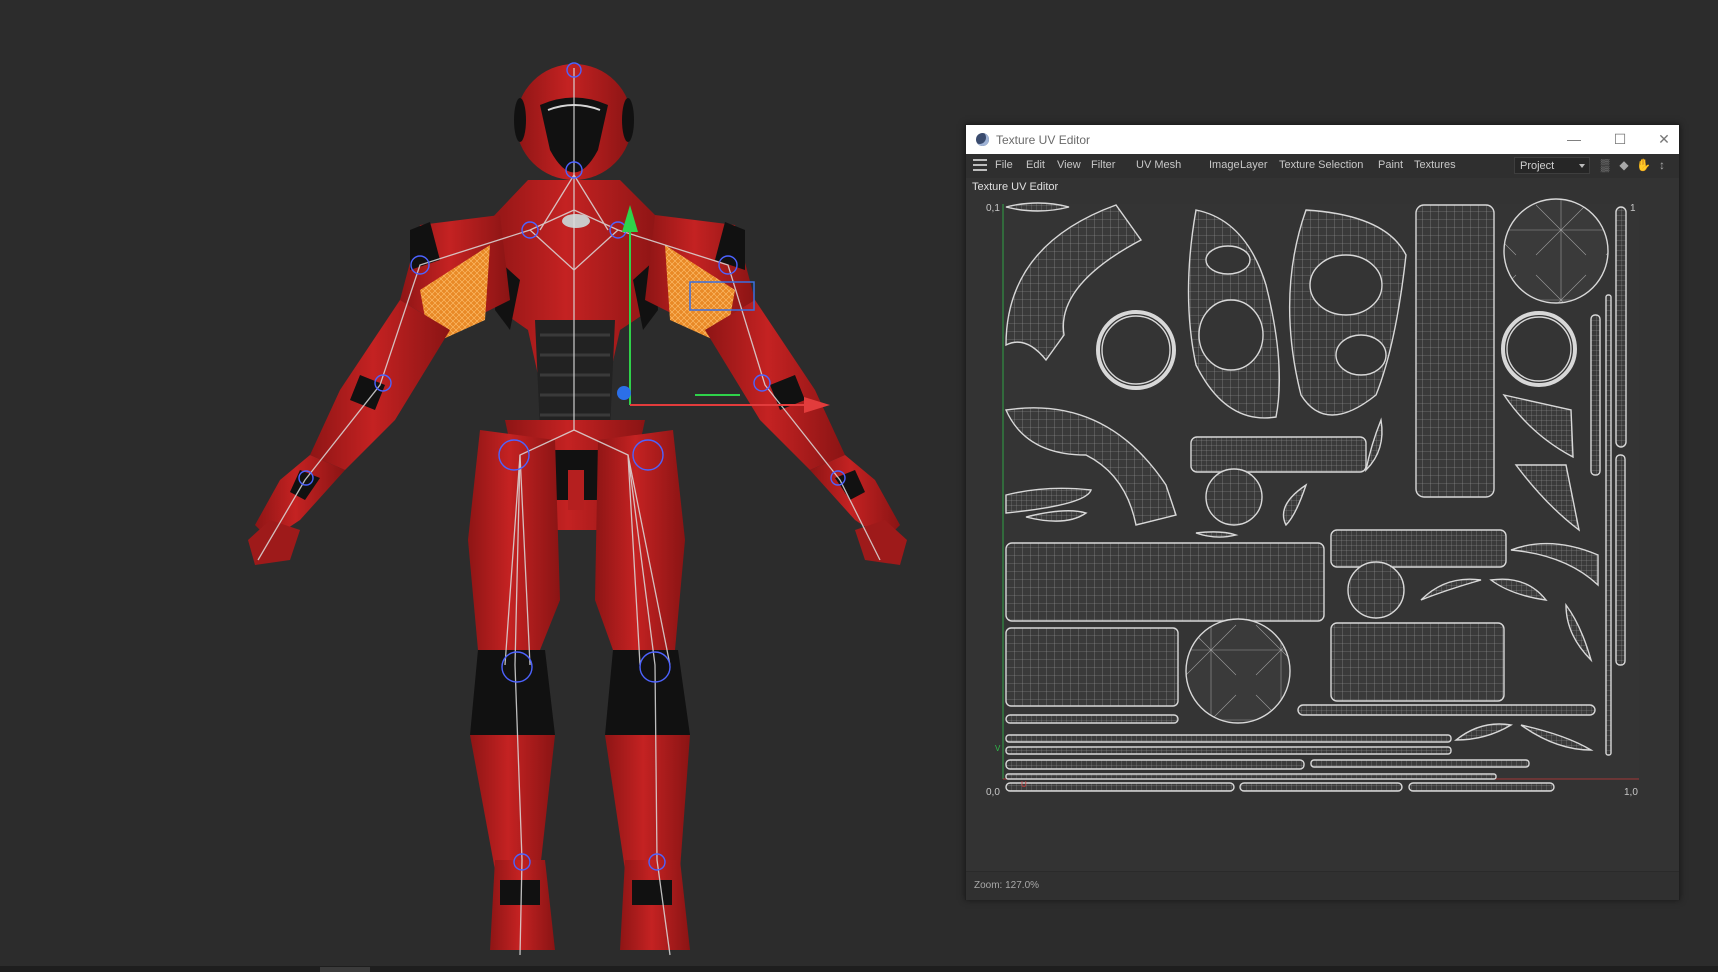 The width and height of the screenshot is (1718, 972). What do you see at coordinates (1631, 792) in the screenshot?
I see `uv-label-bottom-right: 1,0` at bounding box center [1631, 792].